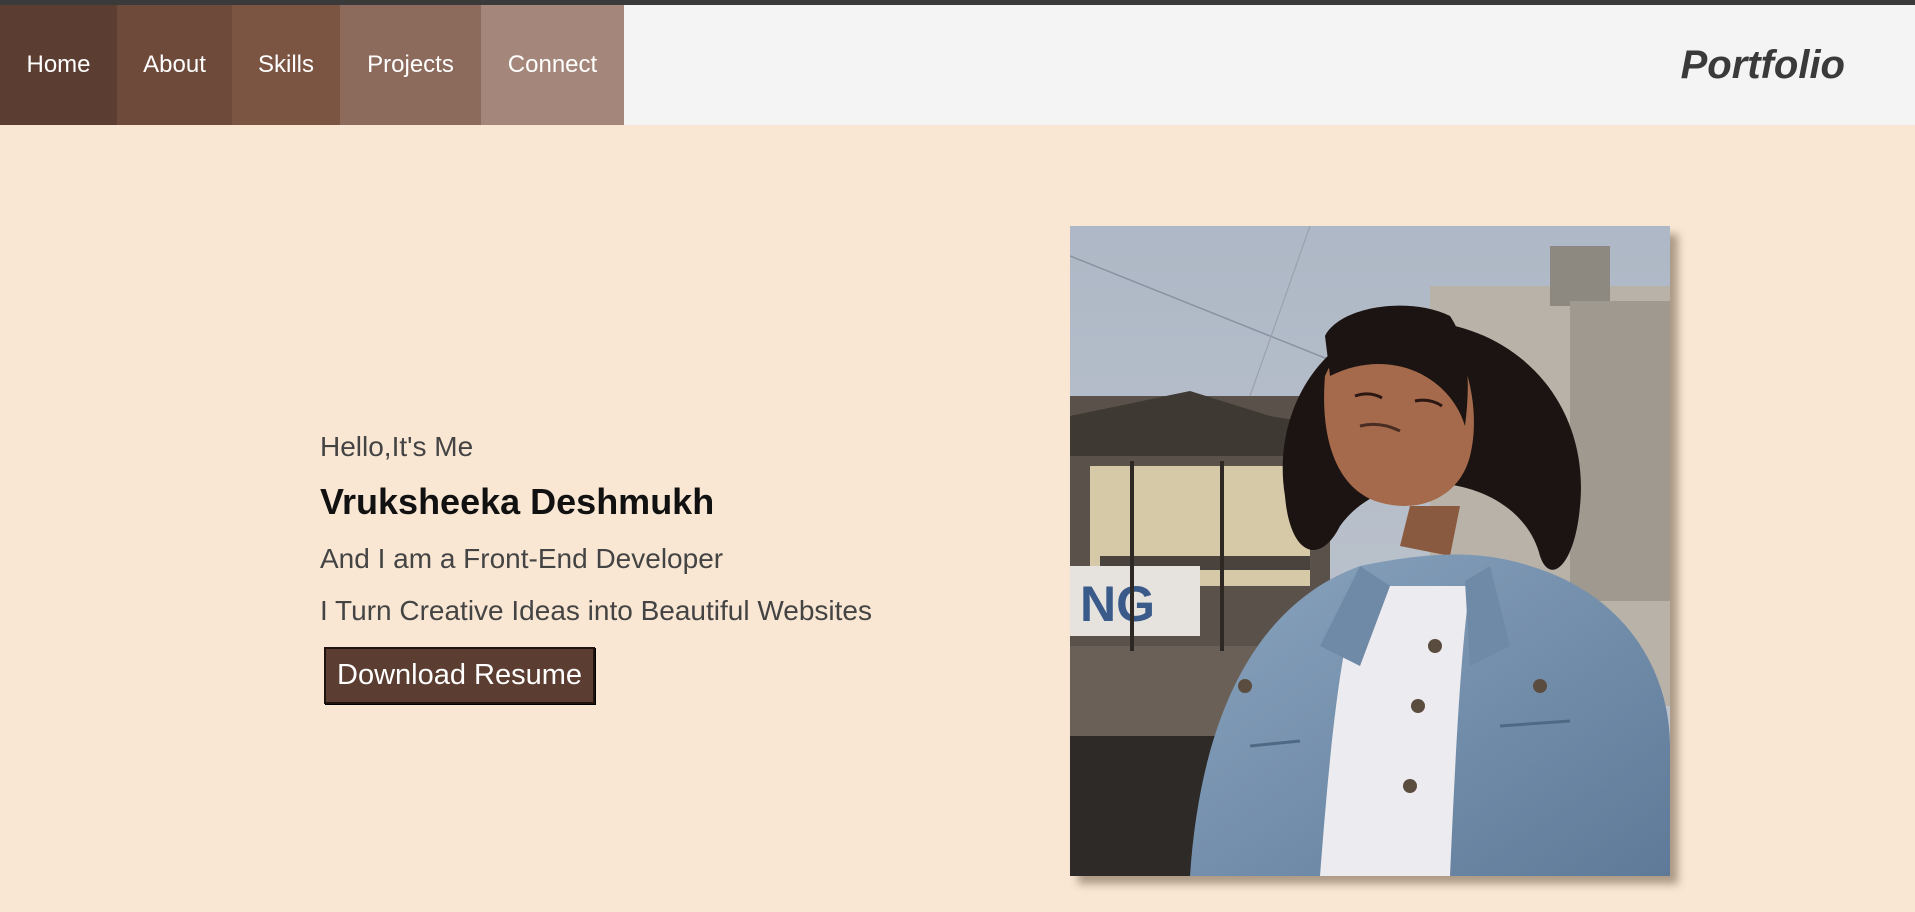 The width and height of the screenshot is (1915, 912). I want to click on nav-connect: Connect, so click(552, 65).